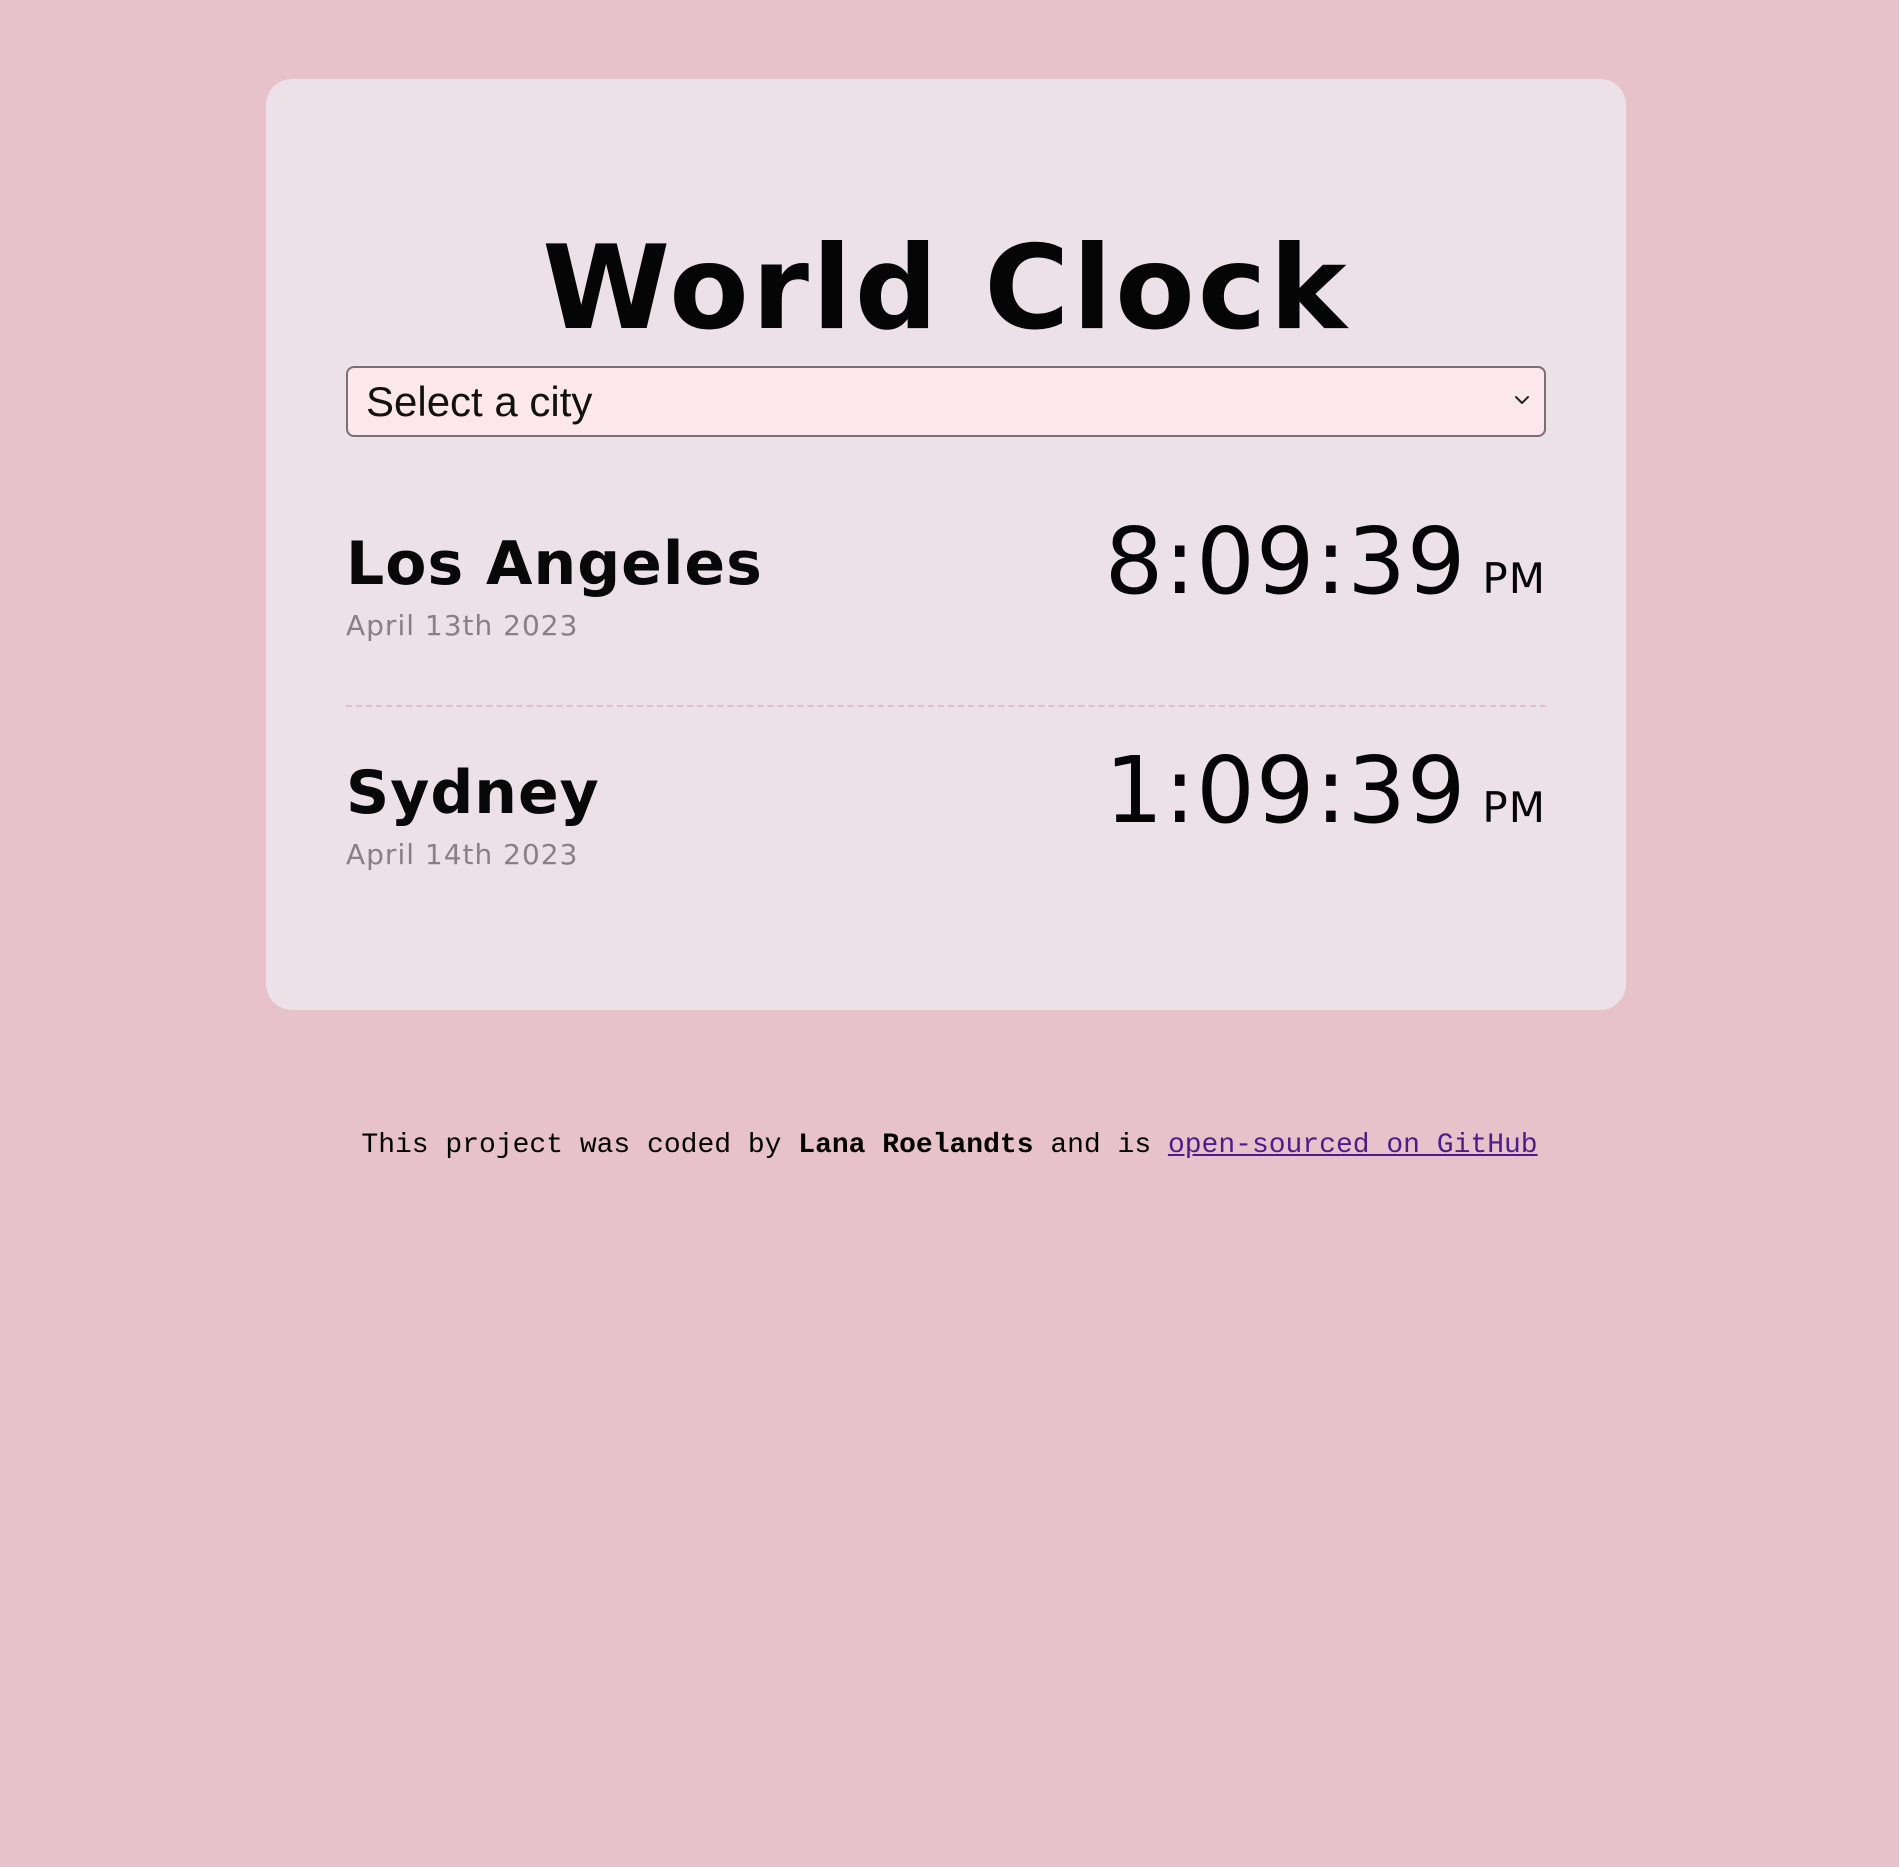 Image resolution: width=1899 pixels, height=1867 pixels. Describe the element at coordinates (580, 1145) in the screenshot. I see `footer-prefix: This project was coded by` at that location.